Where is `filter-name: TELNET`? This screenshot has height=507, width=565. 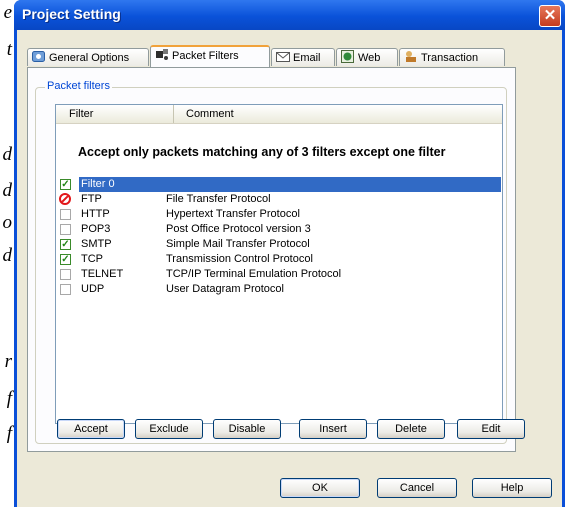 filter-name: TELNET is located at coordinates (102, 274).